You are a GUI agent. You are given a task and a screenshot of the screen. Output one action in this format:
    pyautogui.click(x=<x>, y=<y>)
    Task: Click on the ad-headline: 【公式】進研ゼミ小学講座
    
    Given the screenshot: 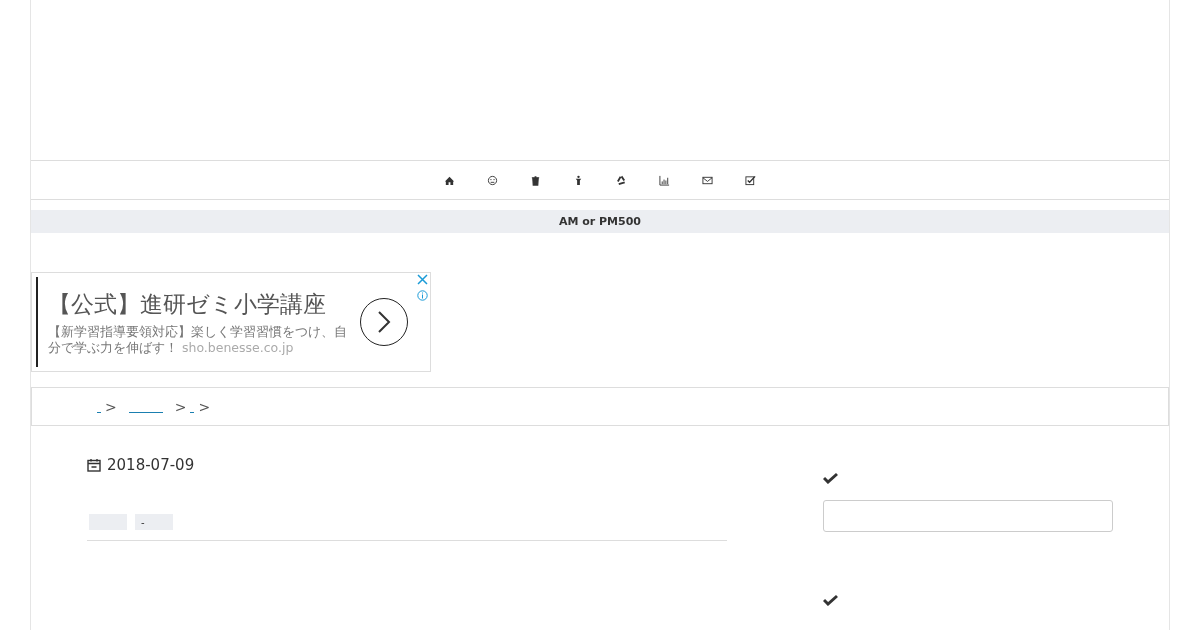 What is the action you would take?
    pyautogui.click(x=187, y=304)
    